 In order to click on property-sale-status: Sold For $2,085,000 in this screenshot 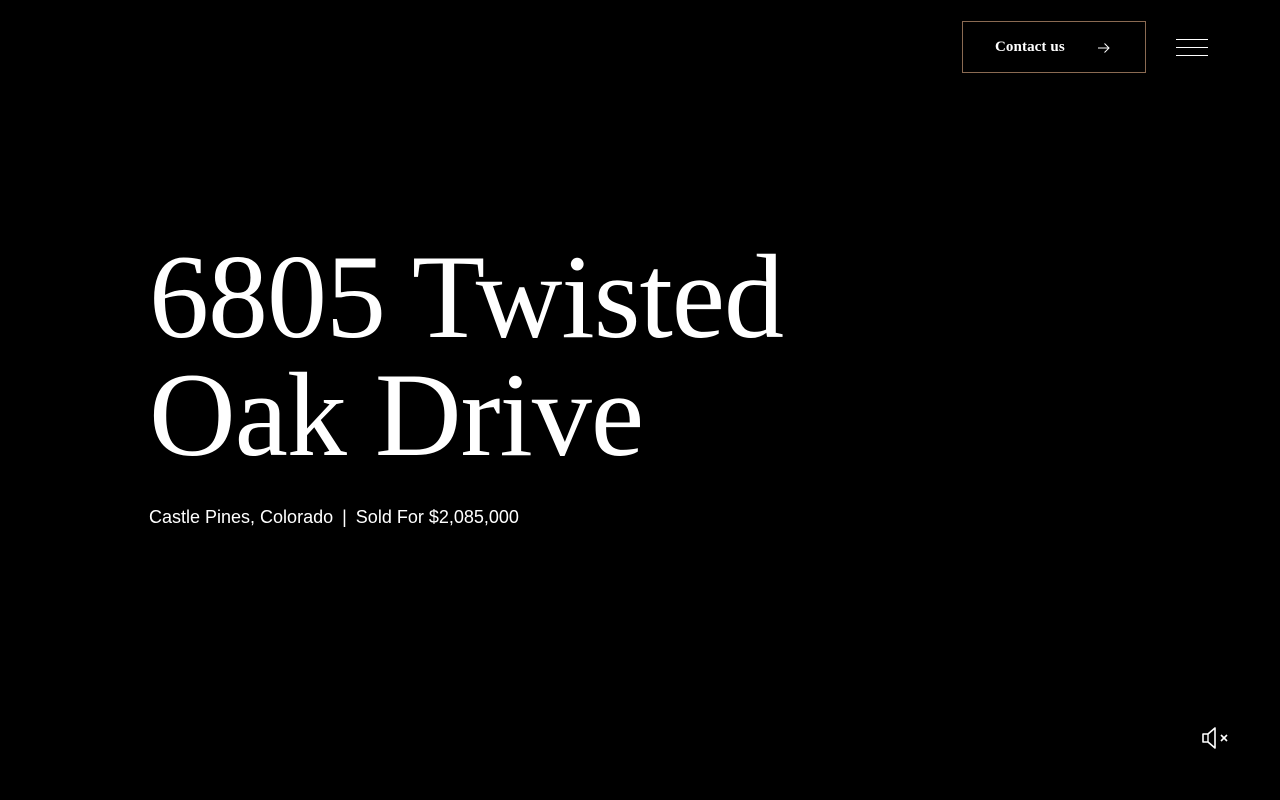, I will do `click(437, 517)`.